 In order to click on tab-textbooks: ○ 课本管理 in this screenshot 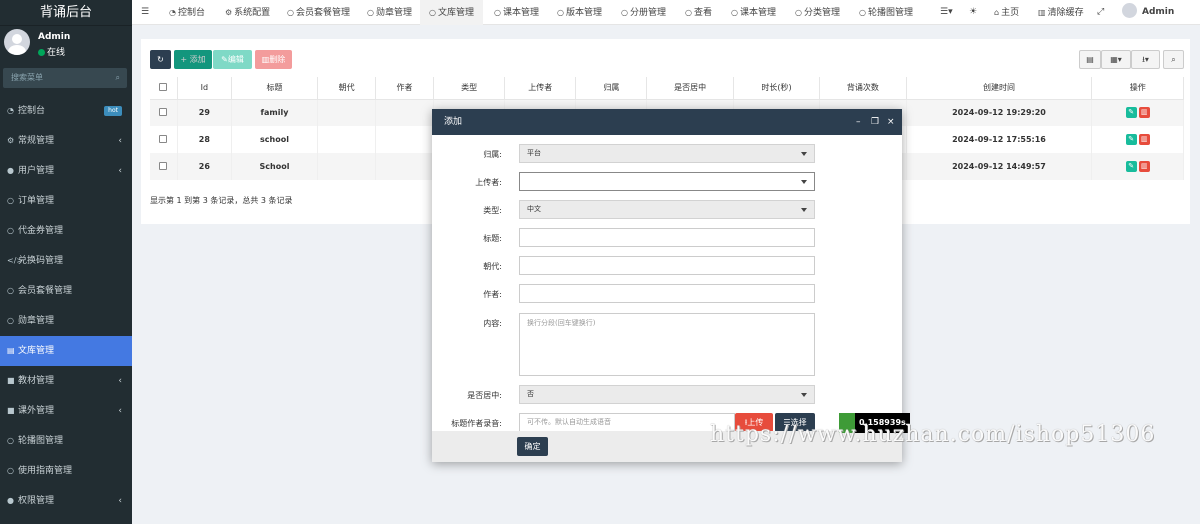, I will do `click(516, 12)`.